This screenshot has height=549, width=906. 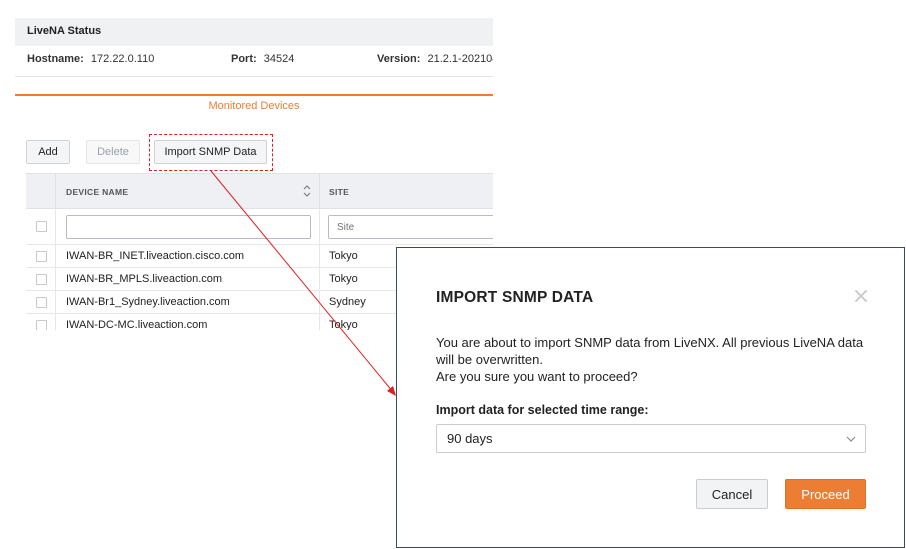 I want to click on time-range-label: Import data for selected time range:, so click(x=542, y=410).